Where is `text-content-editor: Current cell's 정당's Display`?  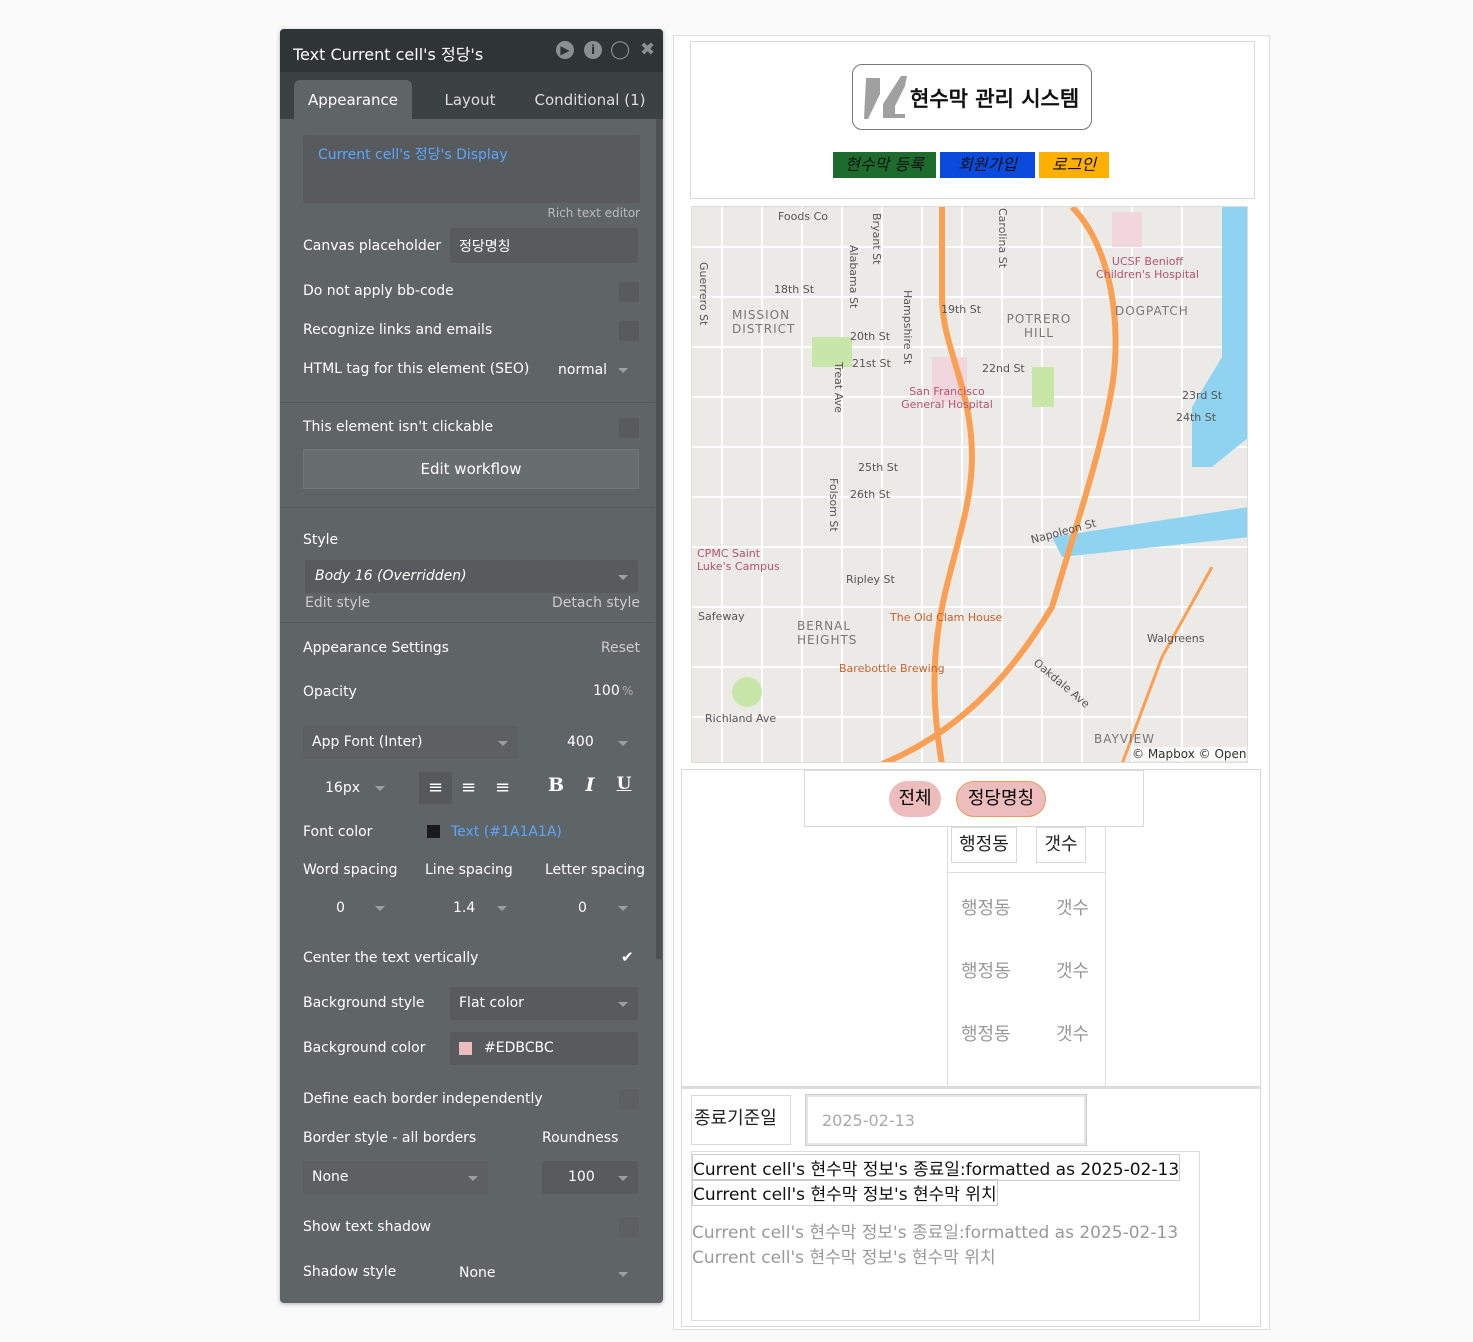 text-content-editor: Current cell's 정당's Display is located at coordinates (471, 169).